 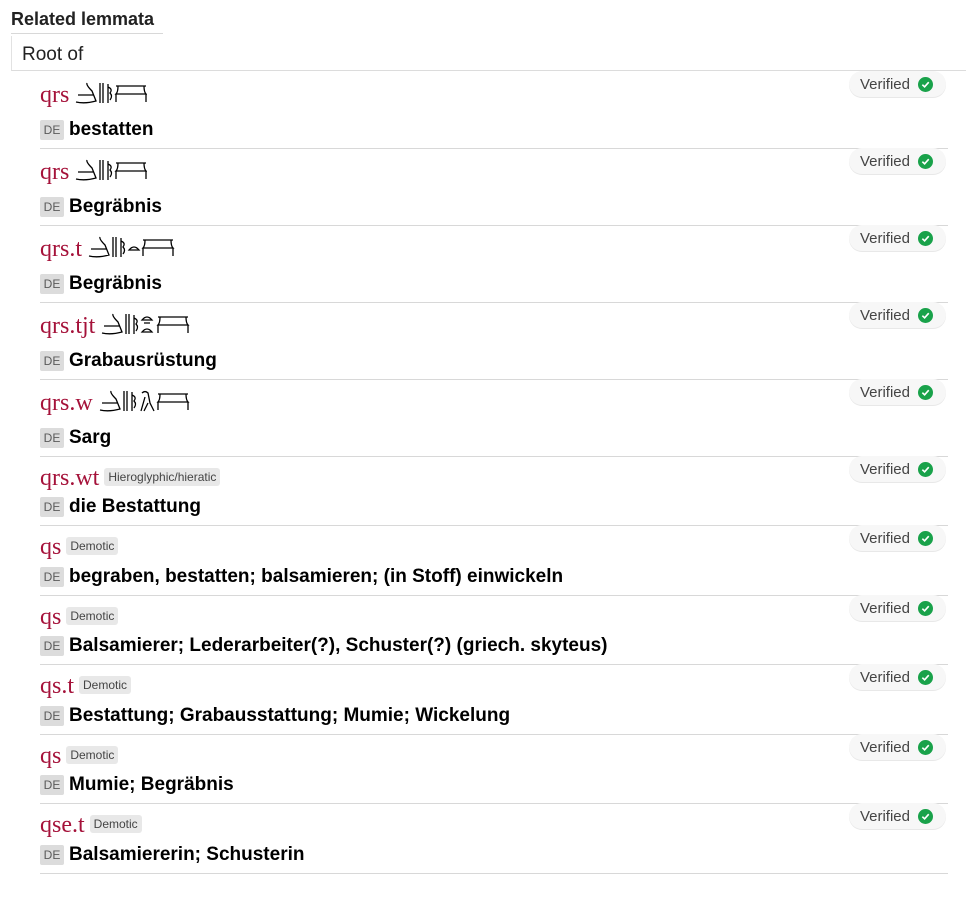 I want to click on translation: DE Balsamiererin; Schusterin, so click(x=172, y=855).